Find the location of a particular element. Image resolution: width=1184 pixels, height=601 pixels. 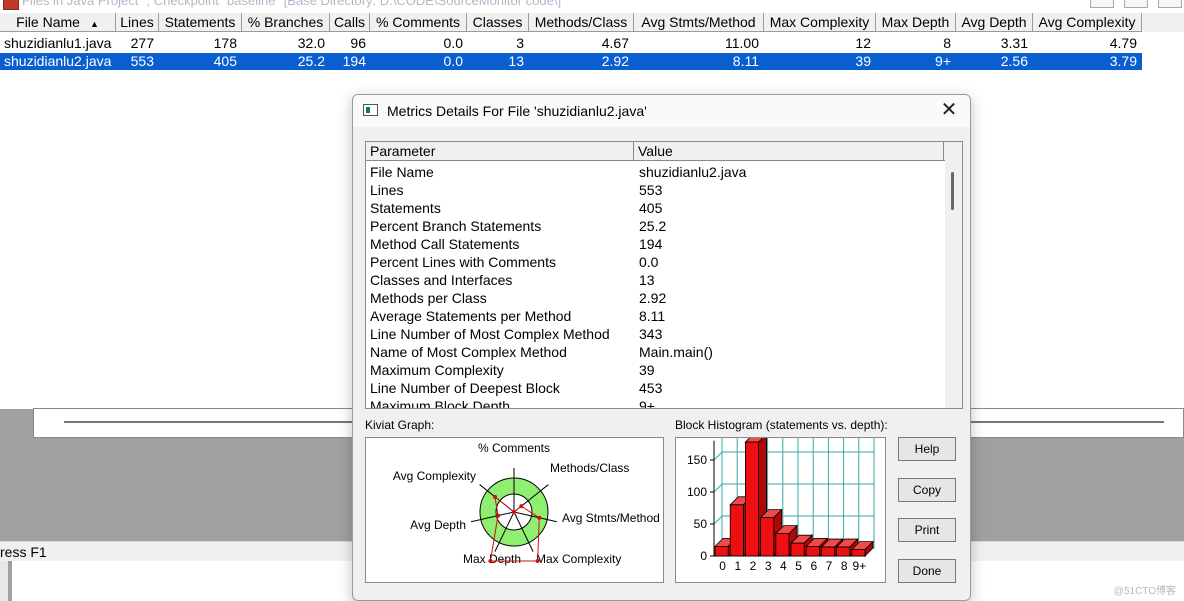

close-window-button is located at coordinates (1170, 4).